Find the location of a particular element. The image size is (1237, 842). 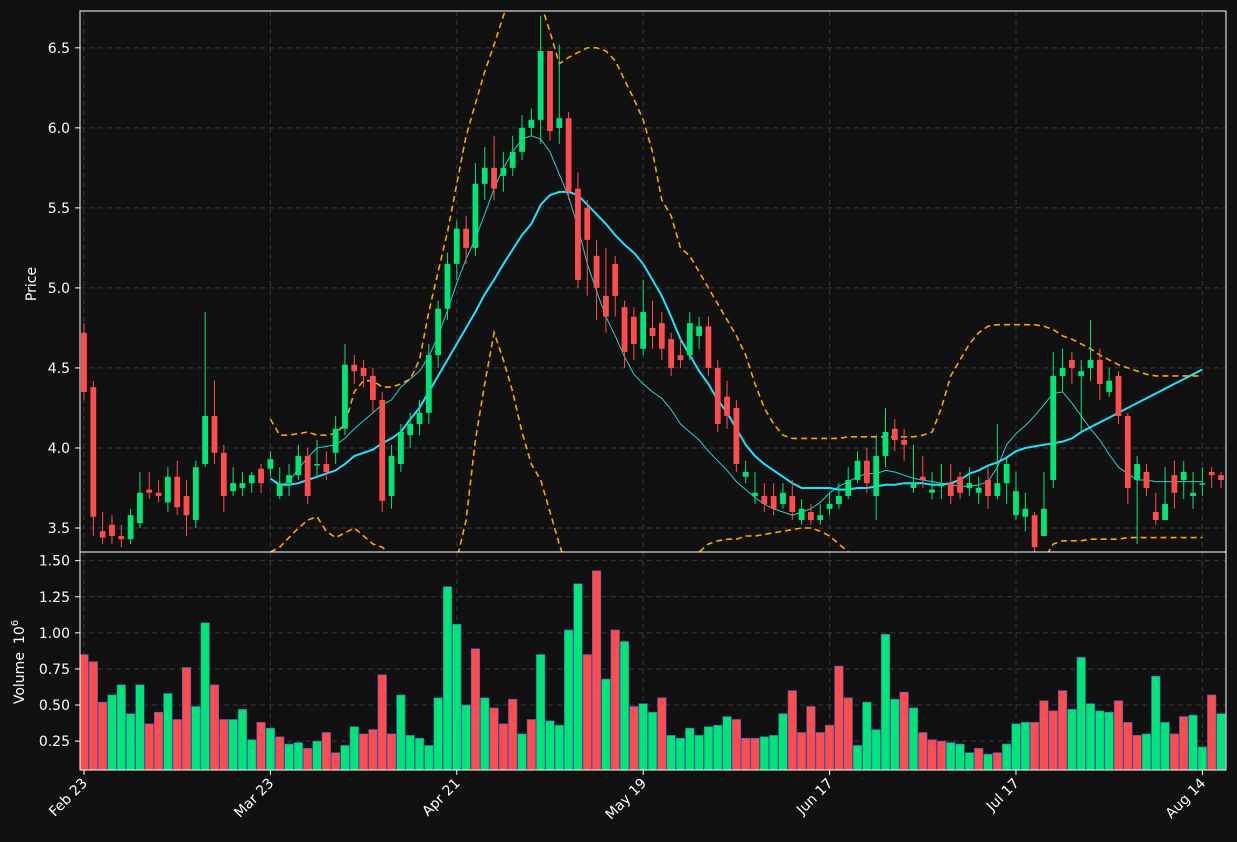

price-y-tick-label: 6.0 is located at coordinates (59, 129).